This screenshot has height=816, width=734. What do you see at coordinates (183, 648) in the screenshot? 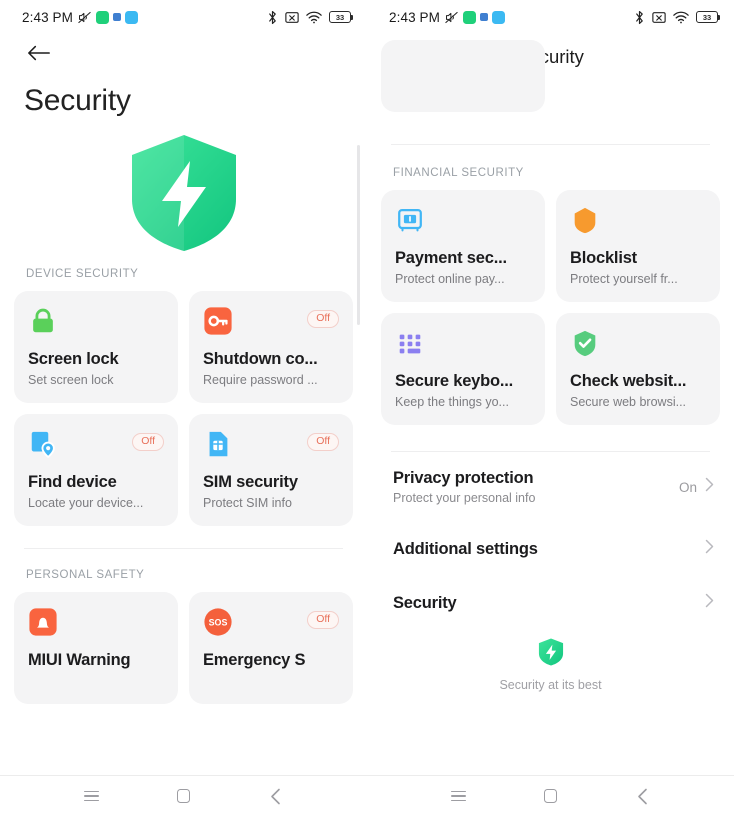
I see `personal-safety-grid: MIUI Warning SOS Off Emergency S` at bounding box center [183, 648].